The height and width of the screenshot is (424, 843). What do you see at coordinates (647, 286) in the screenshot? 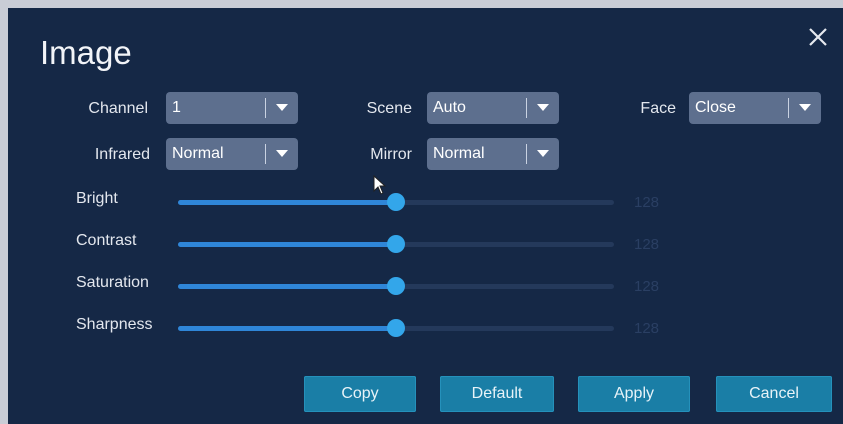
I see `saturation-value: 128` at bounding box center [647, 286].